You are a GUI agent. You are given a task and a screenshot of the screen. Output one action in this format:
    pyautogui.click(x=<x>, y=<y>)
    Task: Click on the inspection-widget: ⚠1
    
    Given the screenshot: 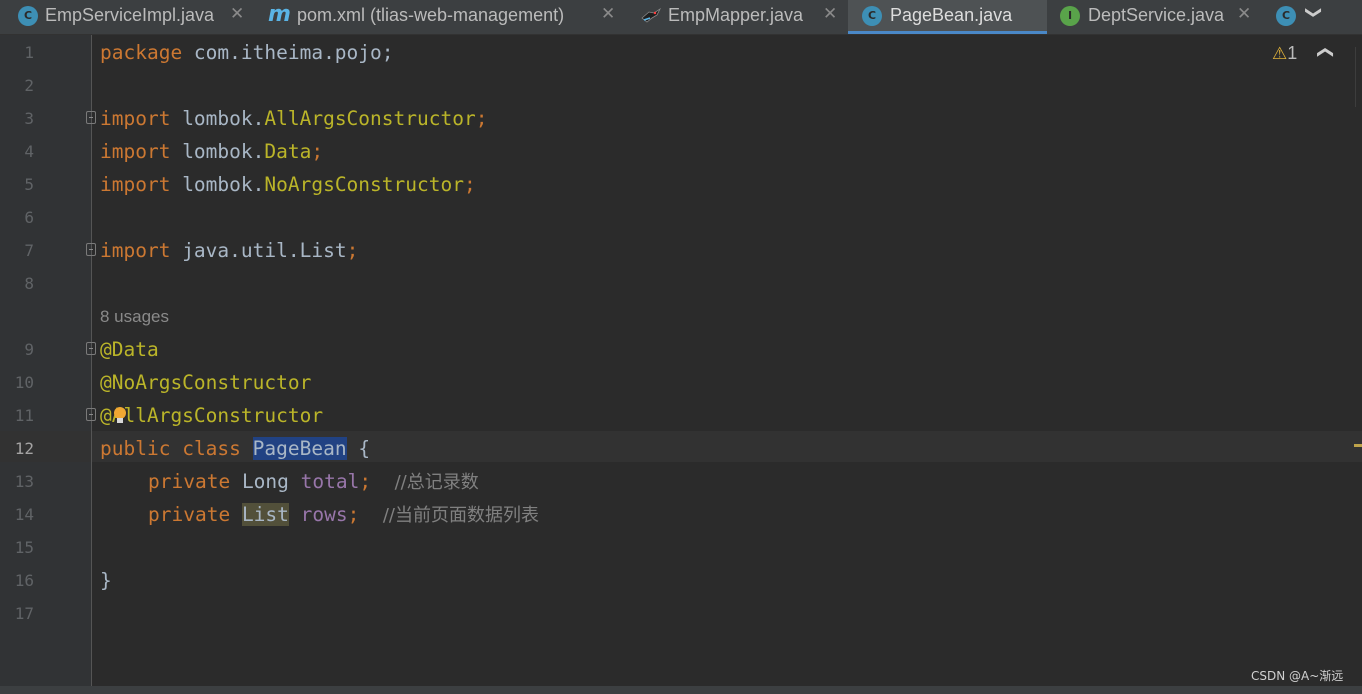 What is the action you would take?
    pyautogui.click(x=1284, y=54)
    